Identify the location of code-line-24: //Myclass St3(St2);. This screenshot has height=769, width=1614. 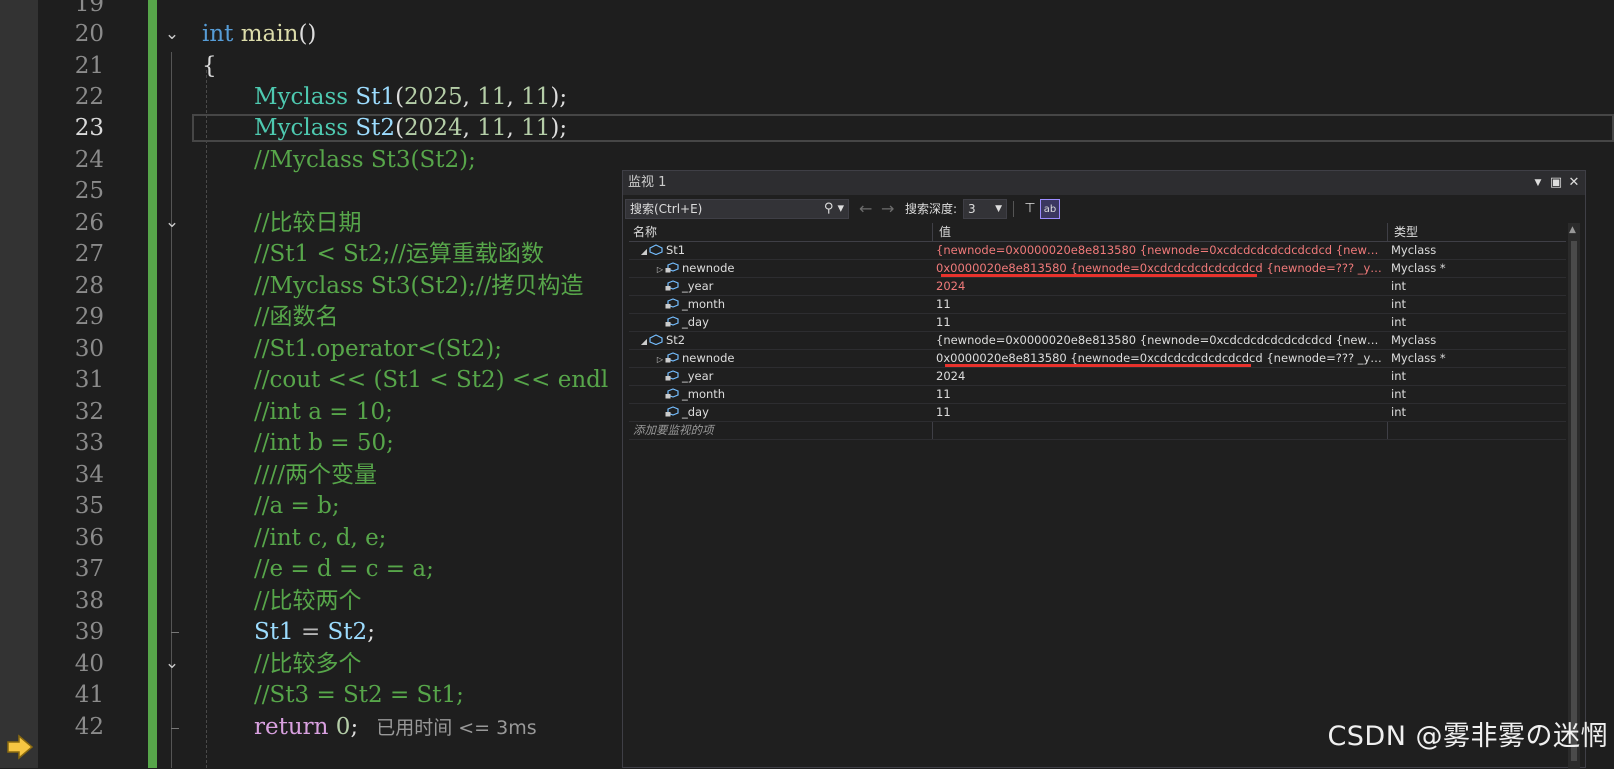
(365, 160).